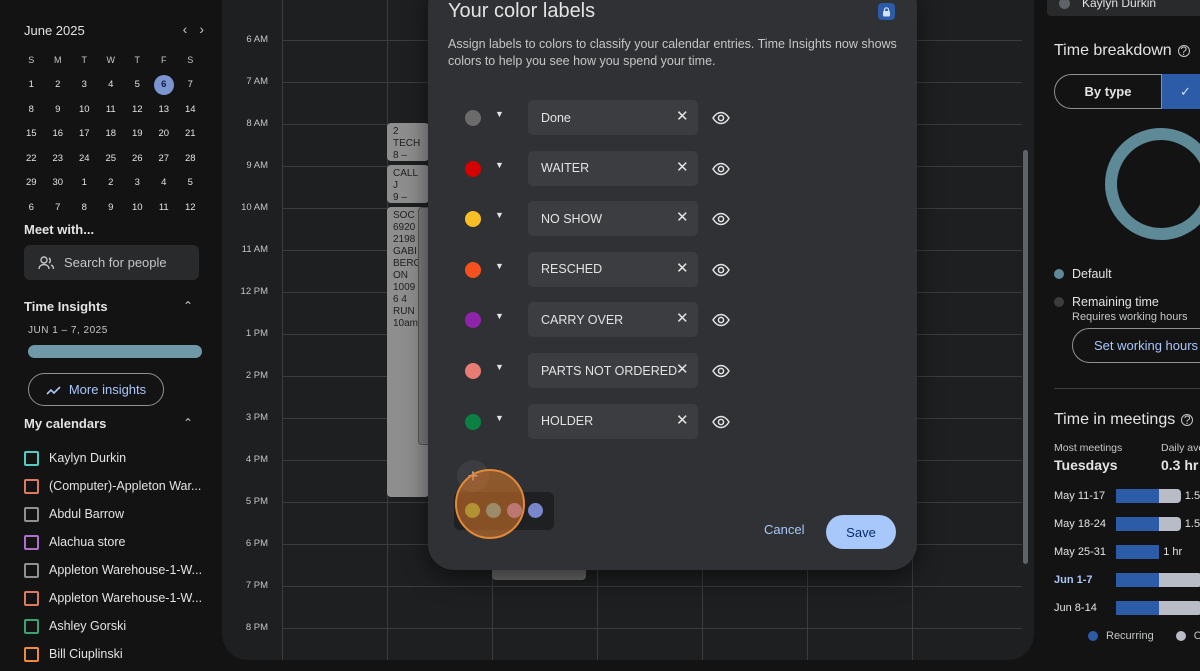 The height and width of the screenshot is (671, 1200). I want to click on label-name-input: CARRY OVER, so click(613, 320).